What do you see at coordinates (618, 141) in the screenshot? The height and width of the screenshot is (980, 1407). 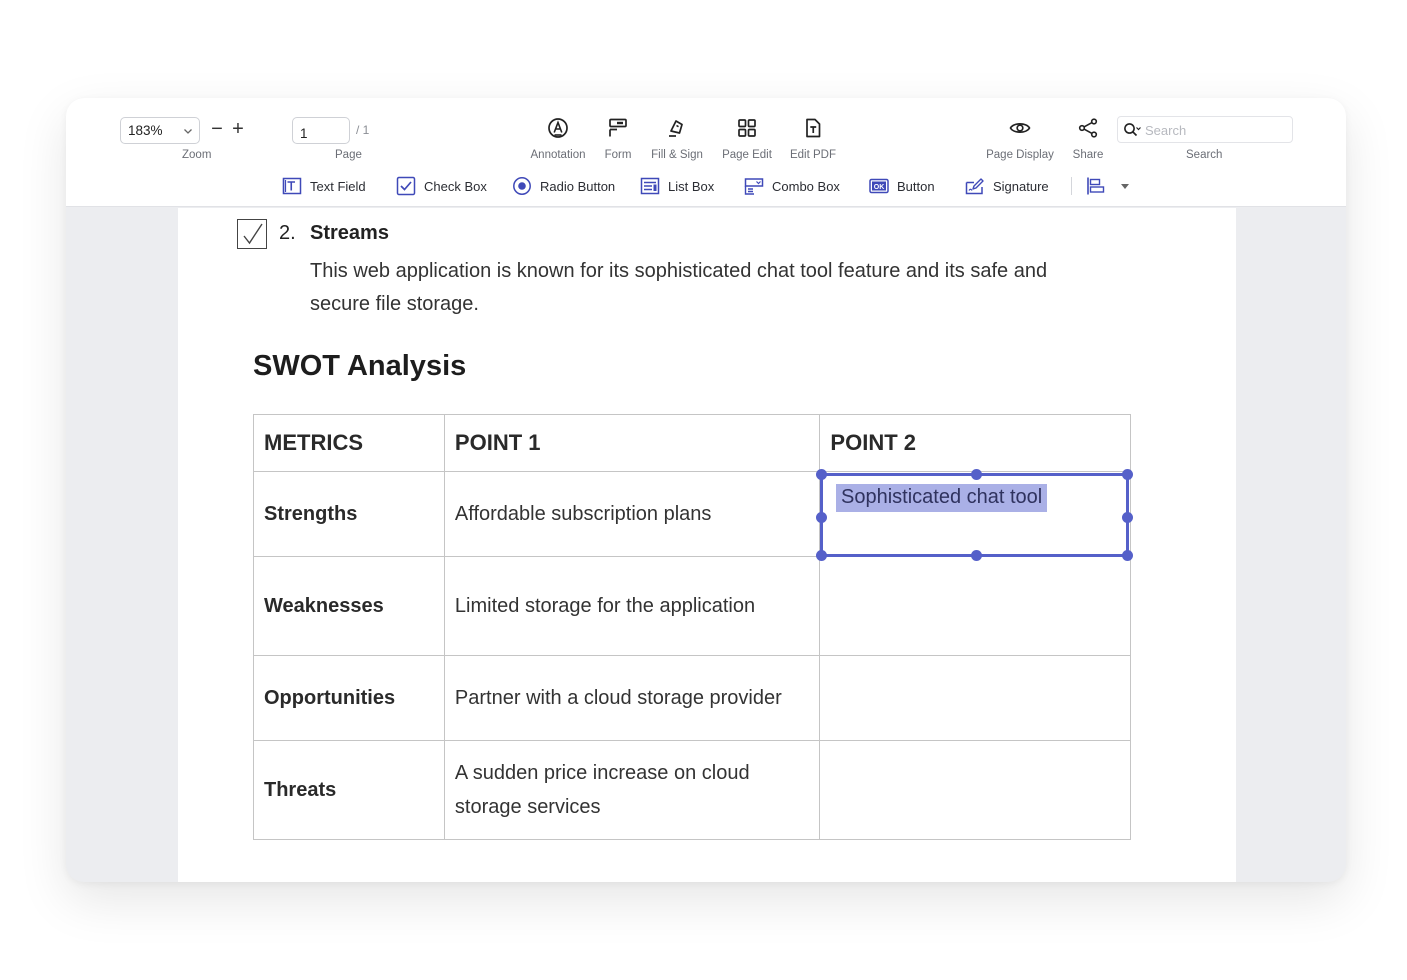 I see `form-button: Form` at bounding box center [618, 141].